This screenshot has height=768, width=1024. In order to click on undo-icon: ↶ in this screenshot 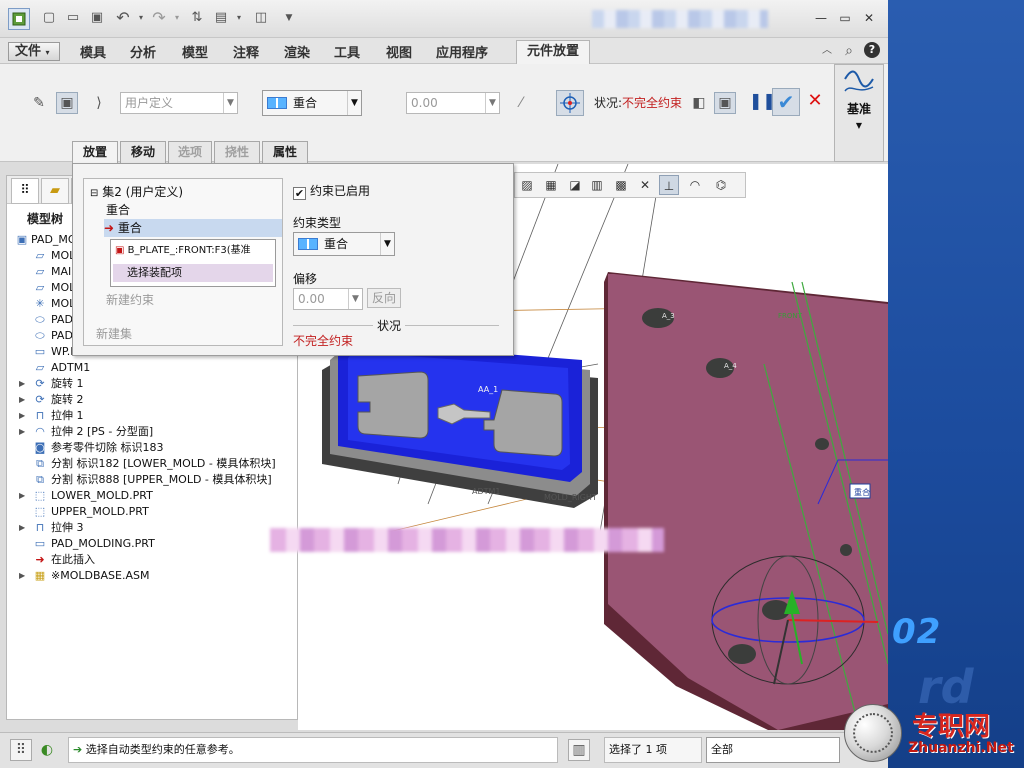, I will do `click(123, 18)`.